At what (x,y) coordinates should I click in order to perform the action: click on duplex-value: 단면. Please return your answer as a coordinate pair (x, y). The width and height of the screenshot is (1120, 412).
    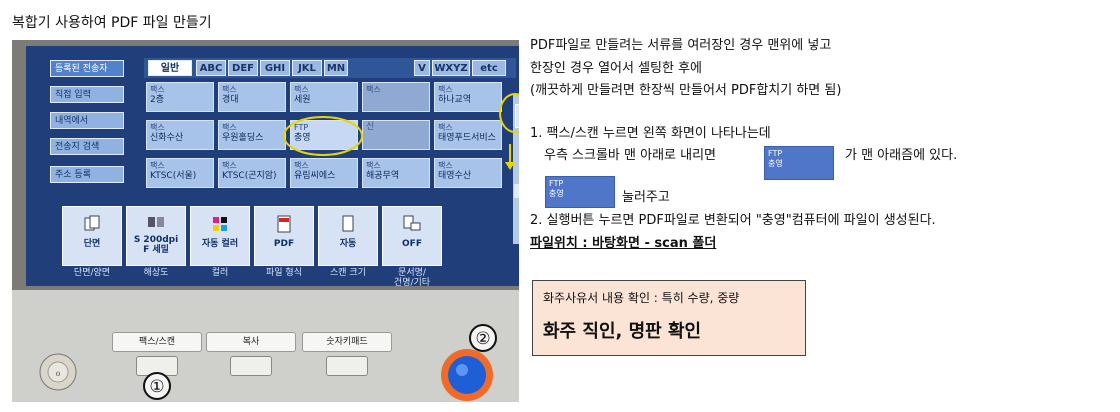
    Looking at the image, I should click on (92, 244).